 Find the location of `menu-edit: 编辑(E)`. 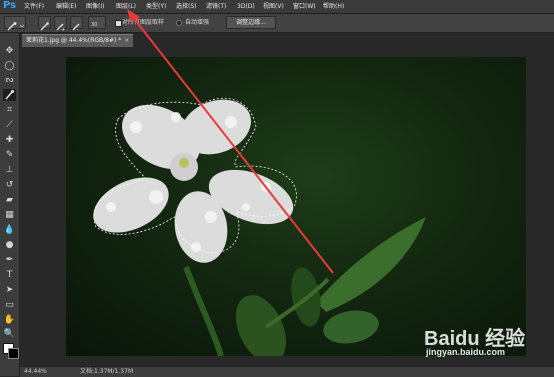

menu-edit: 编辑(E) is located at coordinates (66, 6).